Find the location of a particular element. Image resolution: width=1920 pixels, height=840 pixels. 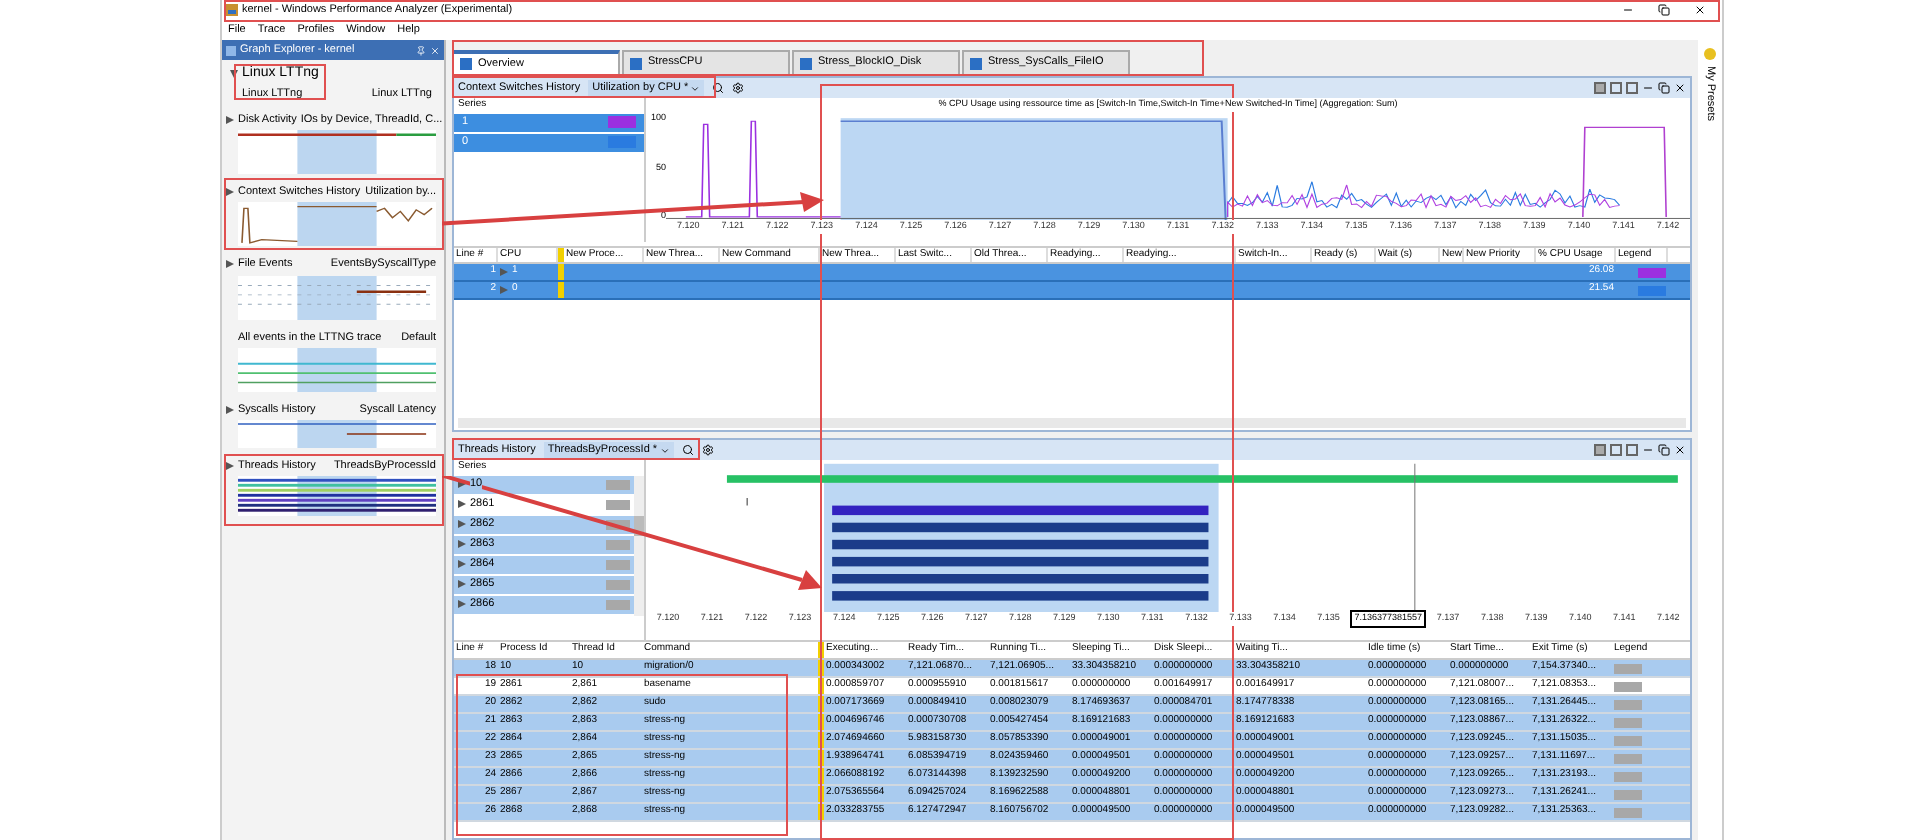

file-events-thumbnail is located at coordinates (337, 297).